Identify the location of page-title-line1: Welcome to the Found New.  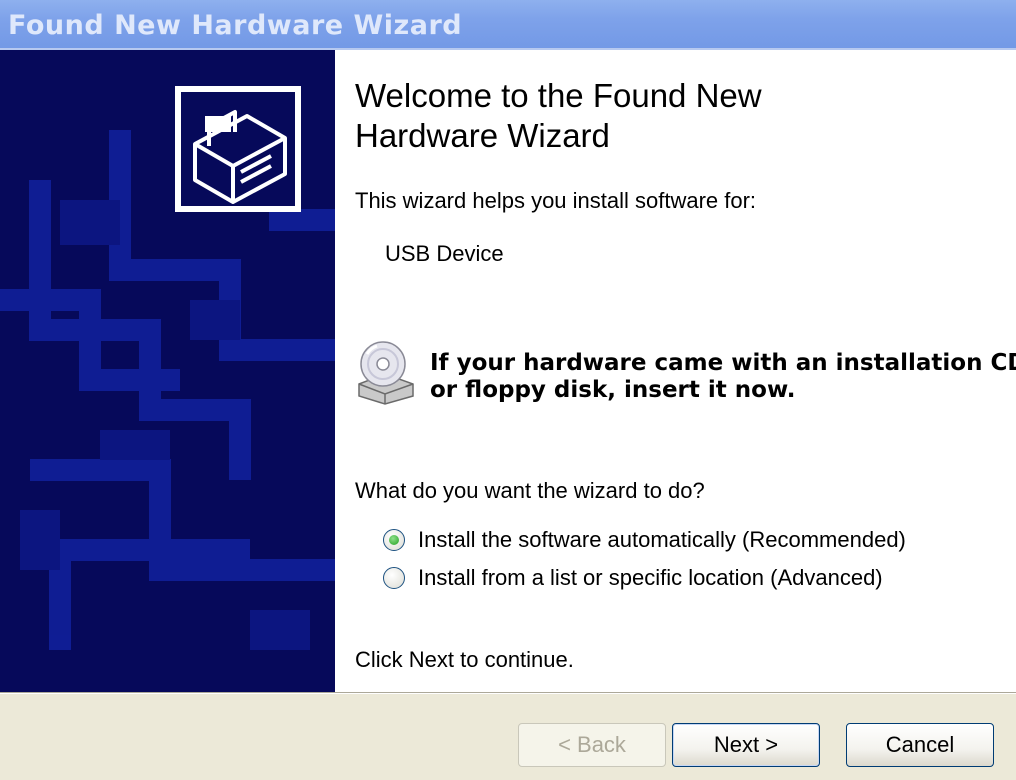
(558, 95).